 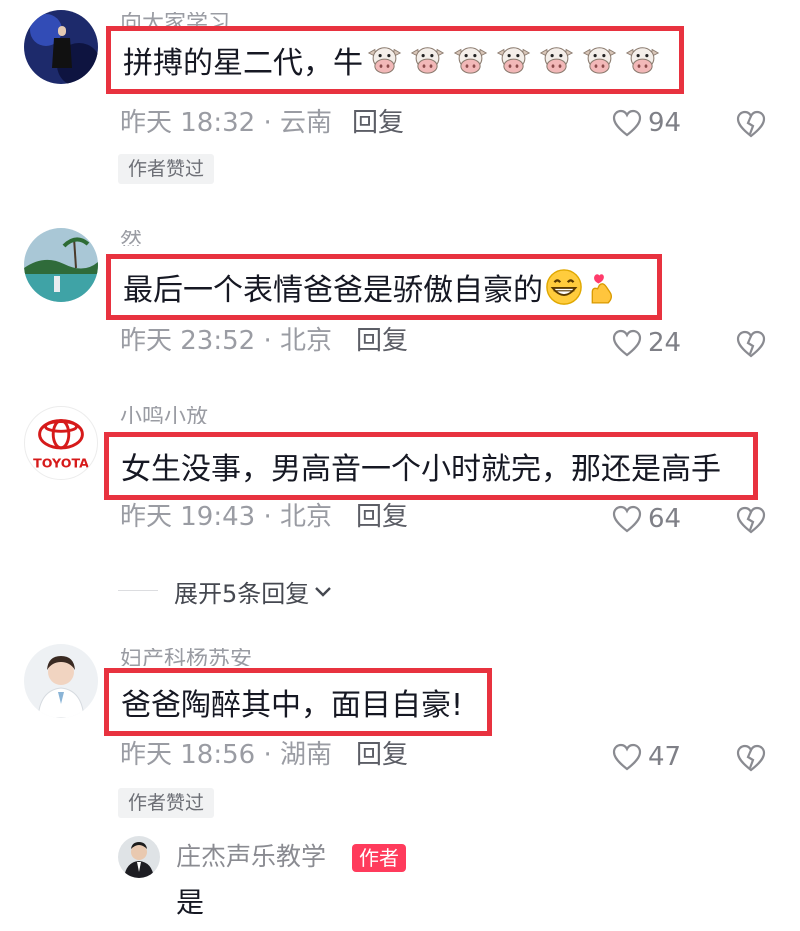 I want to click on comment-text: 爸爸陶醉其中，面目自豪!, so click(x=292, y=705).